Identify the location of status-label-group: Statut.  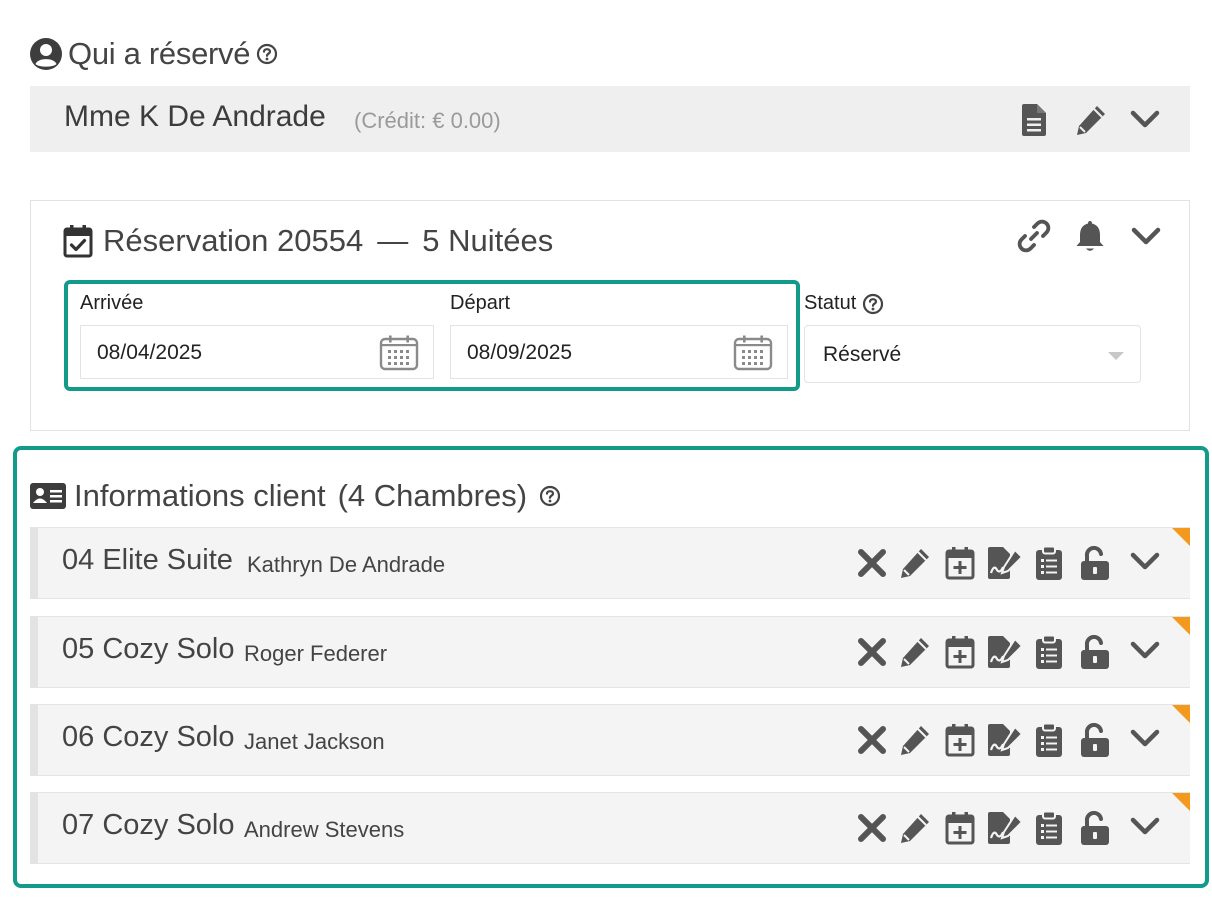
(844, 303).